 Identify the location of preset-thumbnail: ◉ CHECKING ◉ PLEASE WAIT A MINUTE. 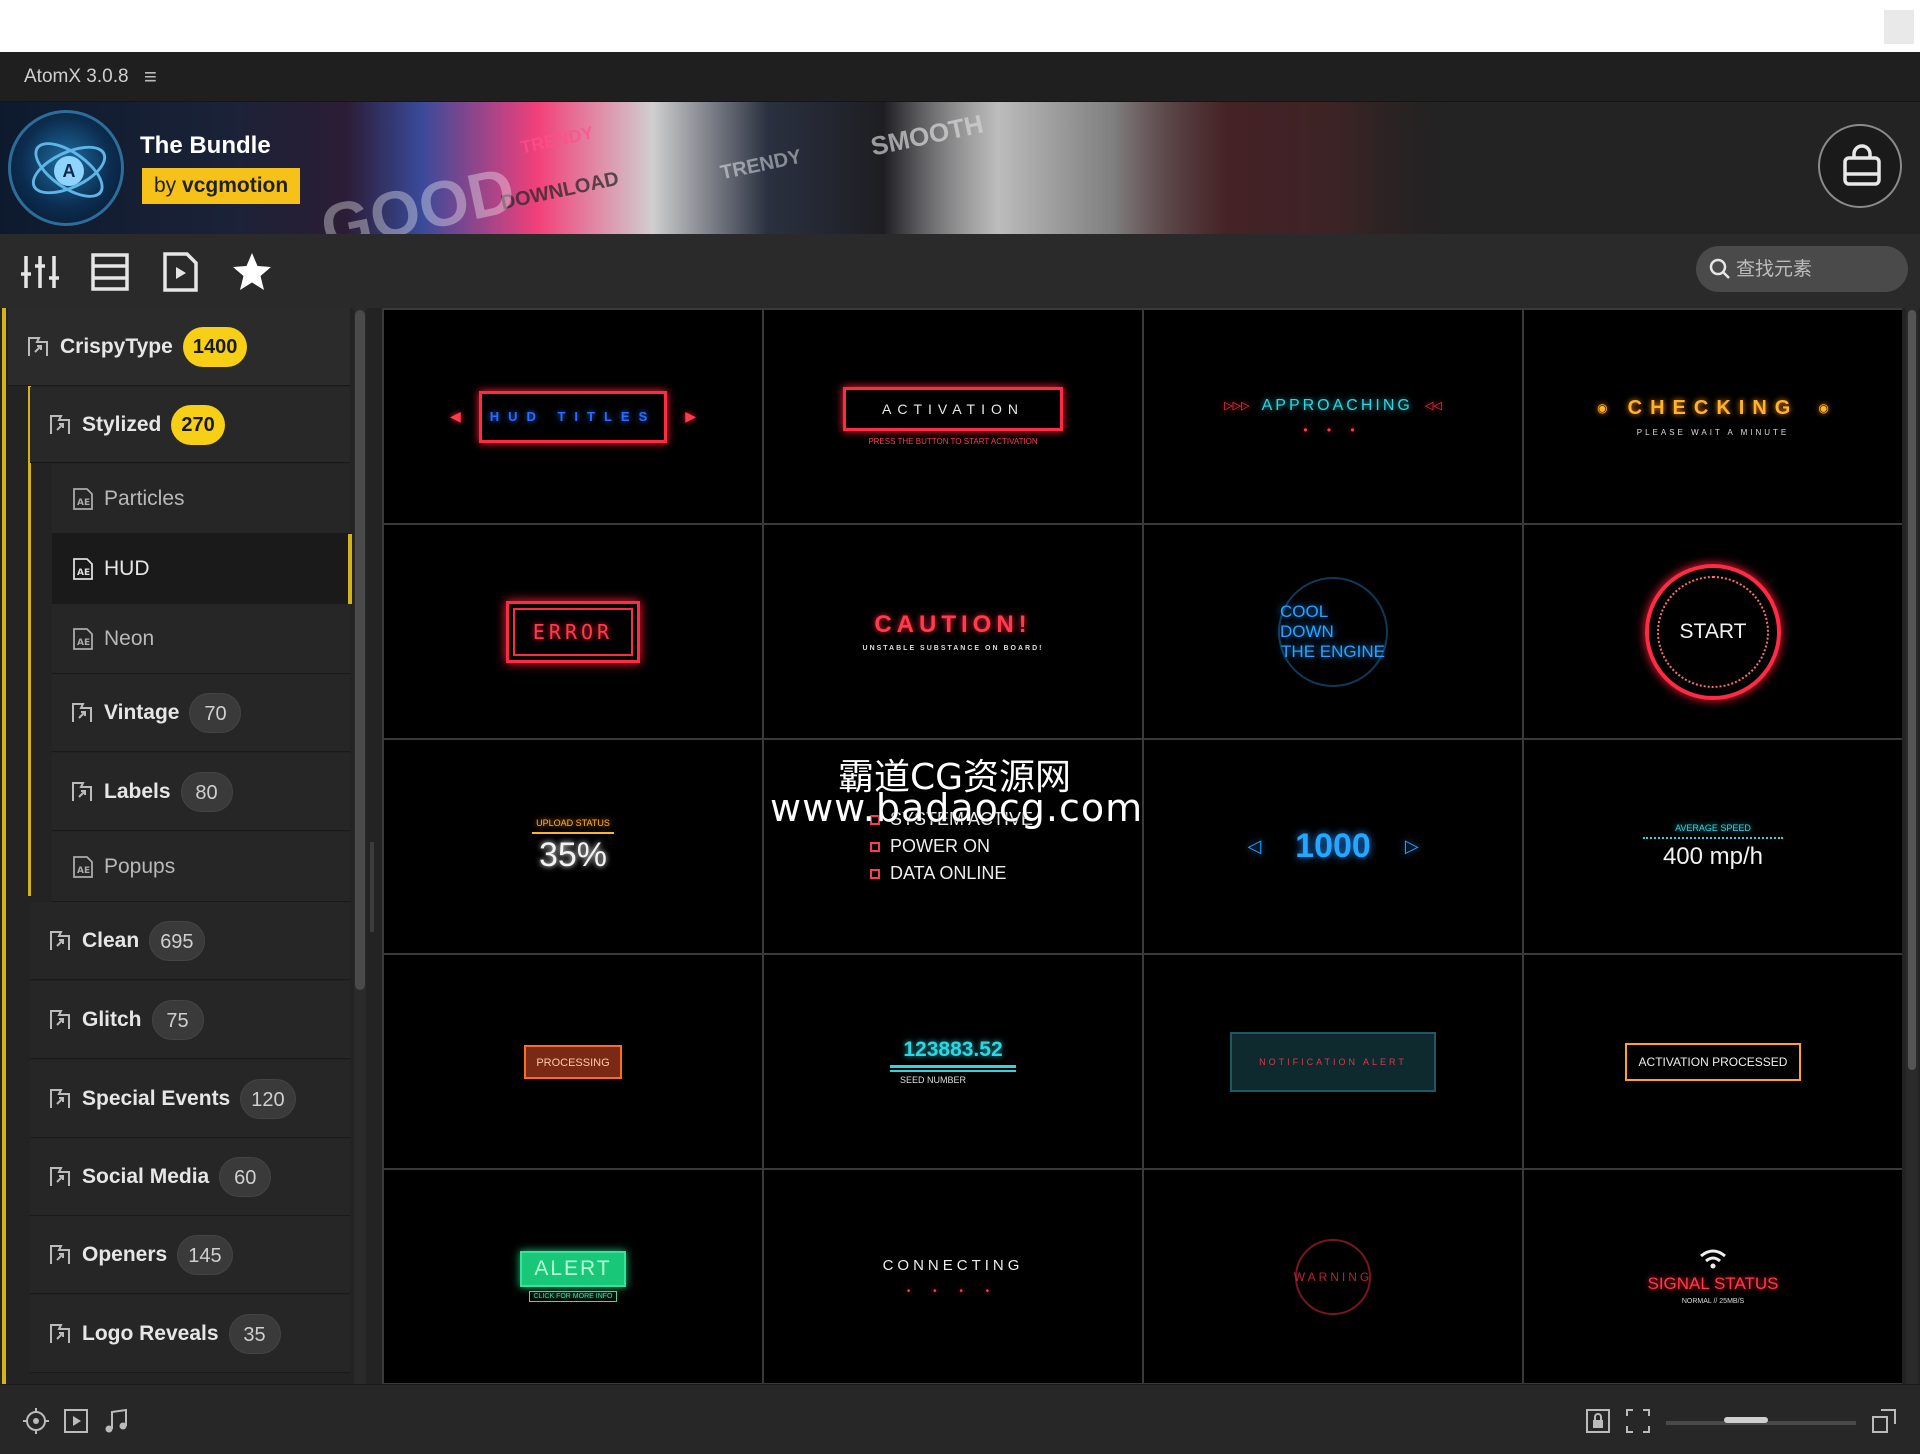
(1713, 416).